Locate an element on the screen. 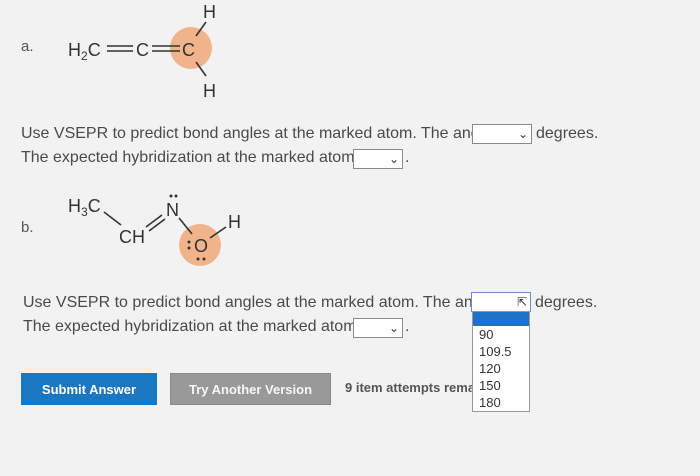  dropdown-option-90: 90 is located at coordinates (501, 334).